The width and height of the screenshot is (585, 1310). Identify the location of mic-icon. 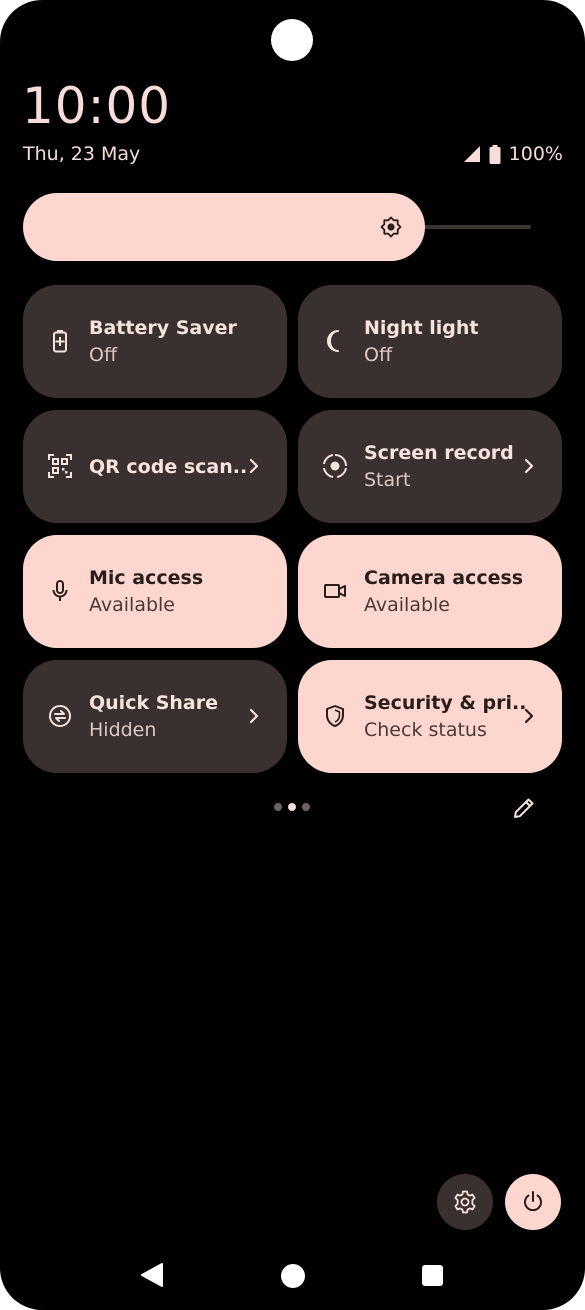
(60, 590).